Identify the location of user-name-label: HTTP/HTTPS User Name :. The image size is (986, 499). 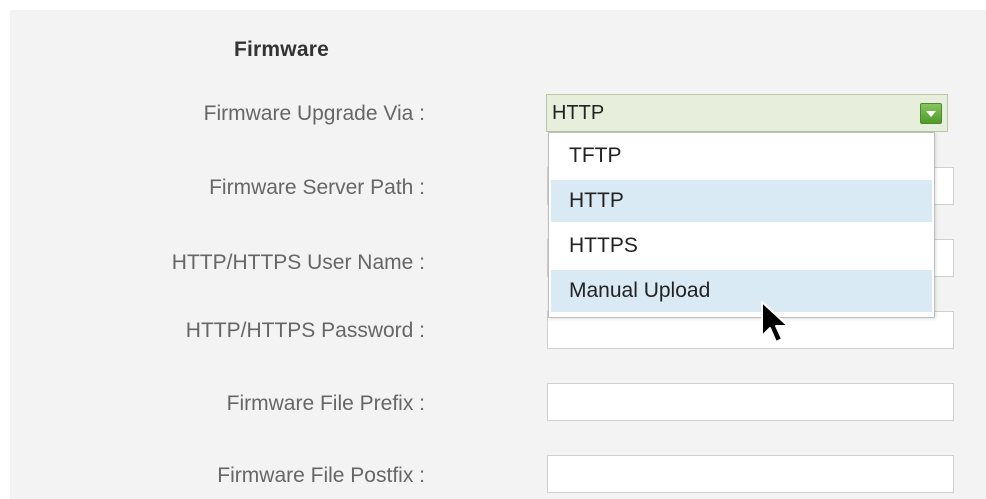
(298, 262).